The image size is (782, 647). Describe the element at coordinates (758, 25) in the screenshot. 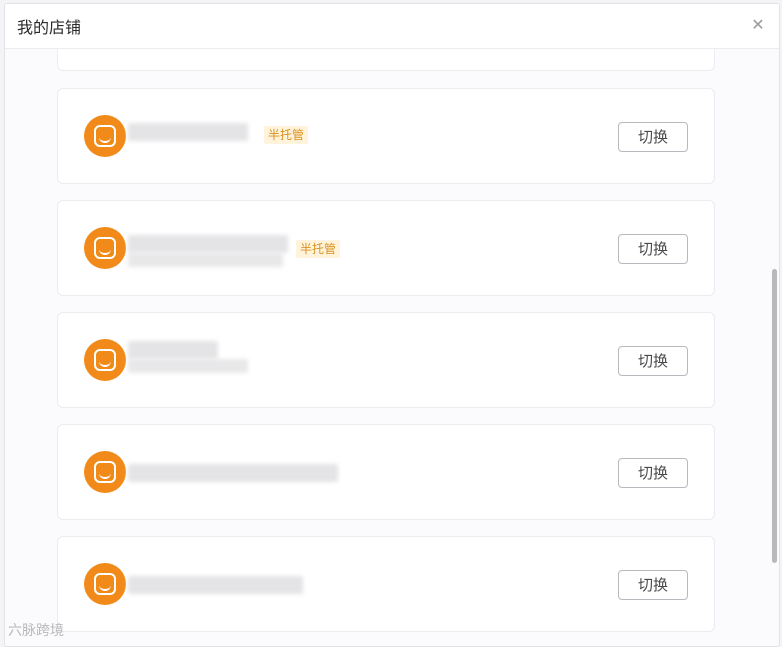

I see `close-icon: ✕` at that location.